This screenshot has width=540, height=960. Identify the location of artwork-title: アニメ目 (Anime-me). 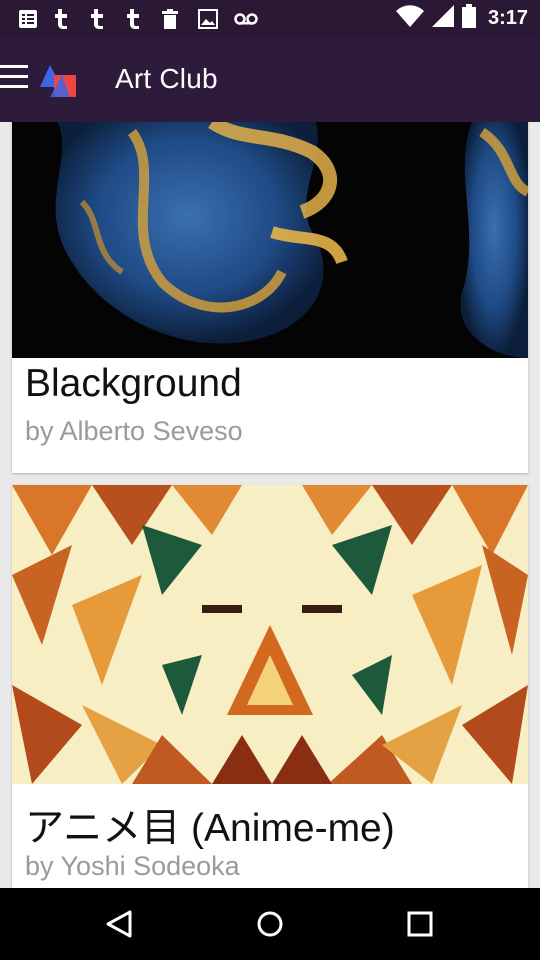
(210, 828).